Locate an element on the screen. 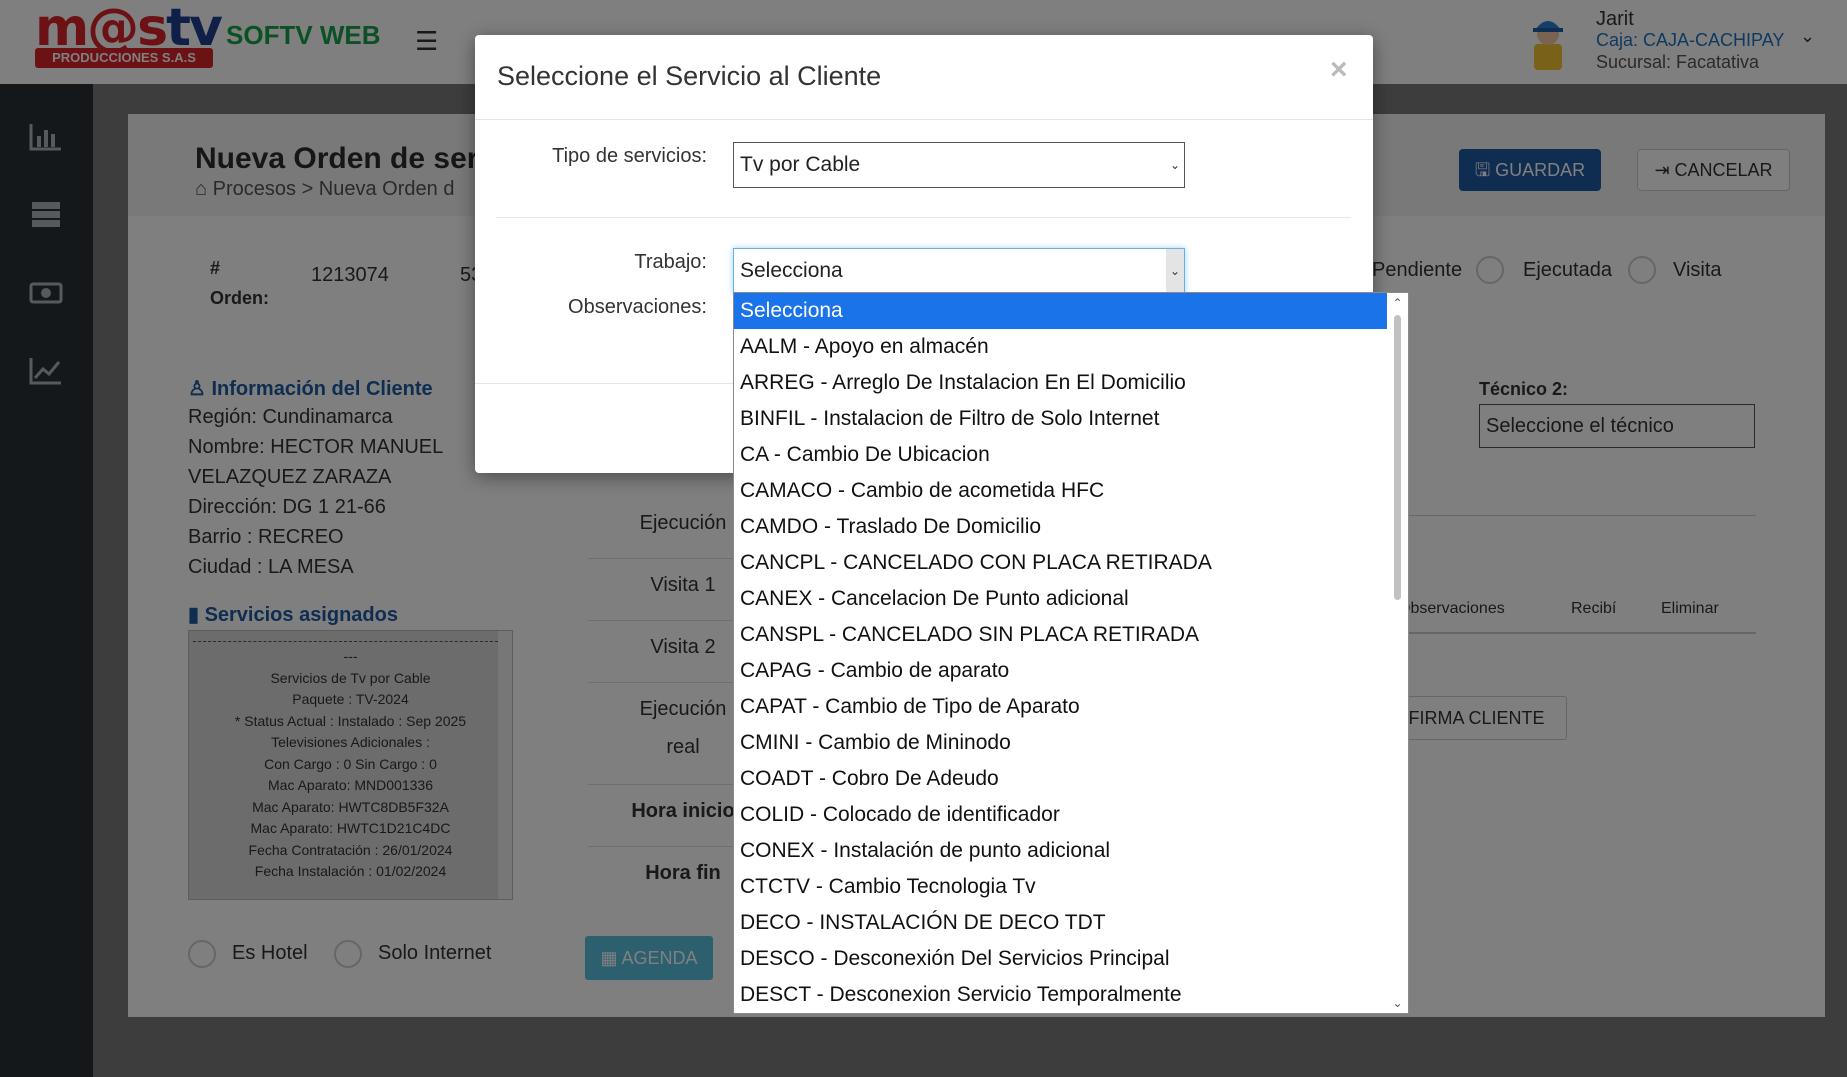  scrollbar-thumb is located at coordinates (1397, 457).